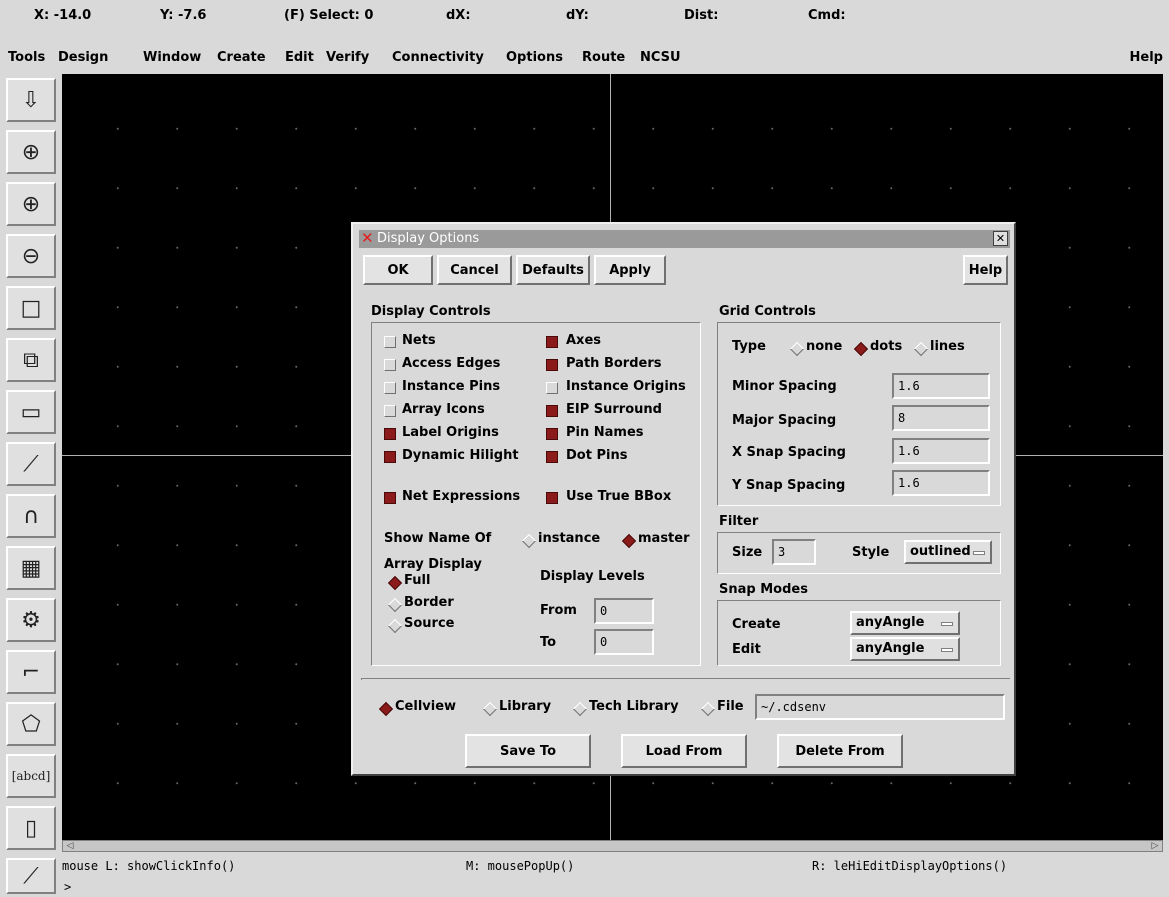 The height and width of the screenshot is (897, 1169). Describe the element at coordinates (474, 270) in the screenshot. I see `cancel-button: Cancel` at that location.